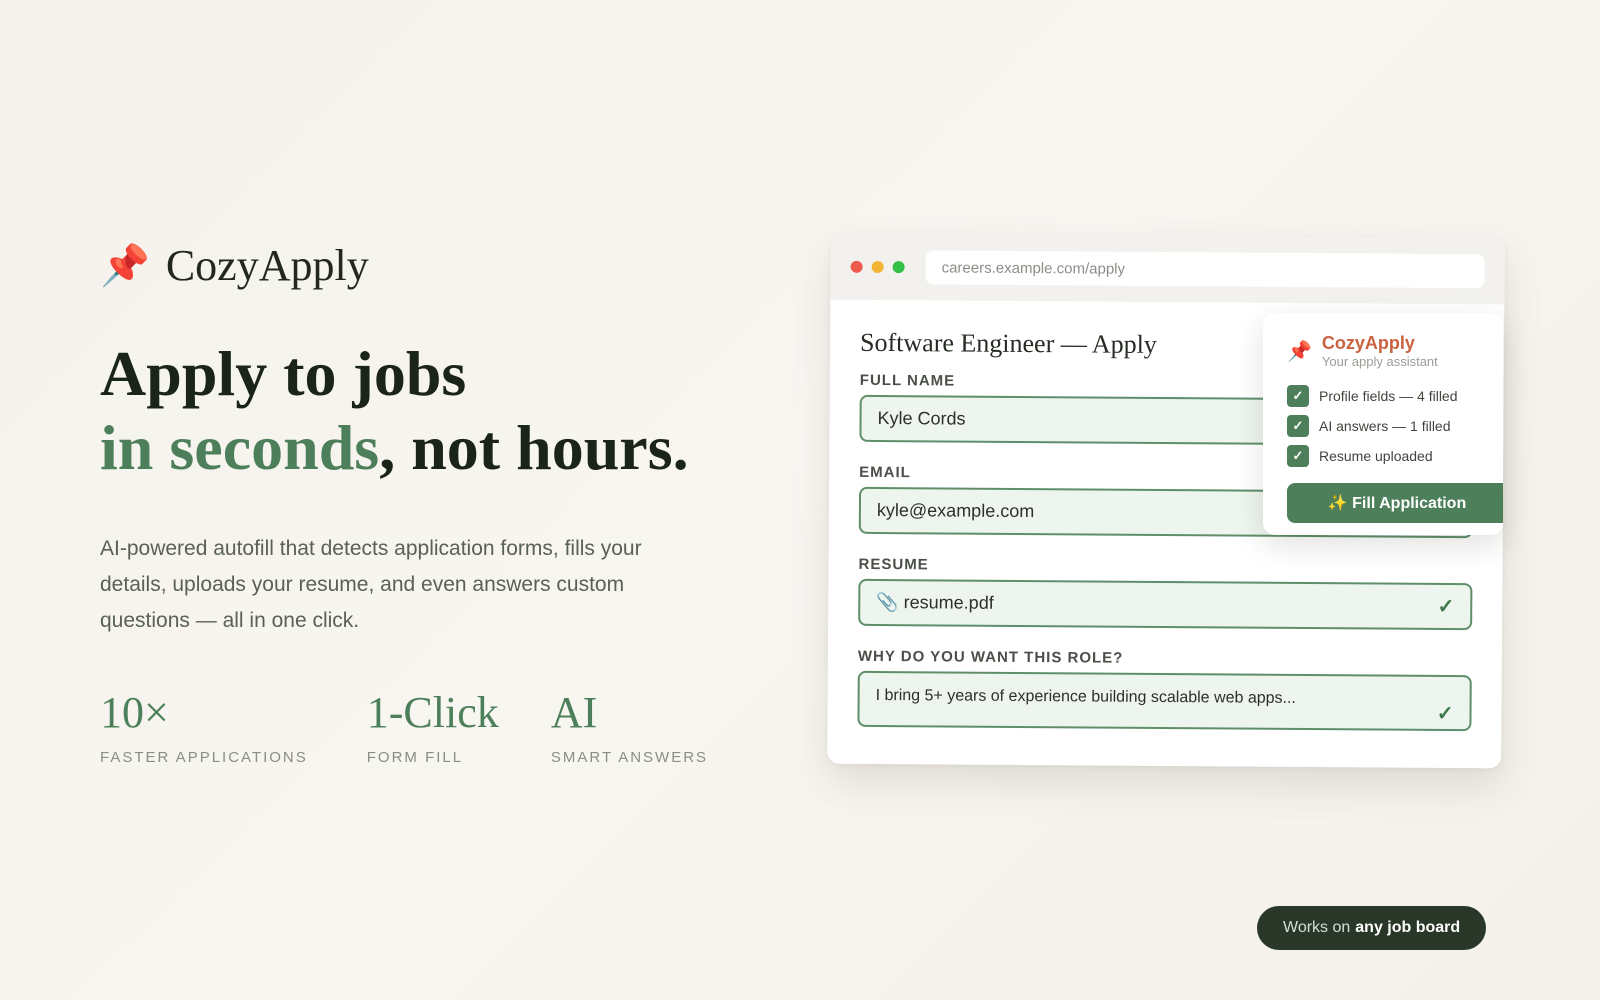  Describe the element at coordinates (1165, 604) in the screenshot. I see `resume-upload-field: 📎 resume.pdf ✓` at that location.